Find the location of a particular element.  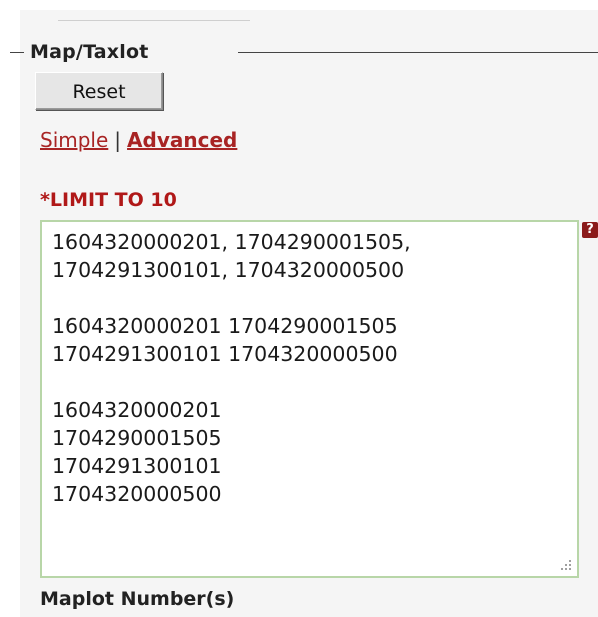

left-gutter is located at coordinates (10, 308).